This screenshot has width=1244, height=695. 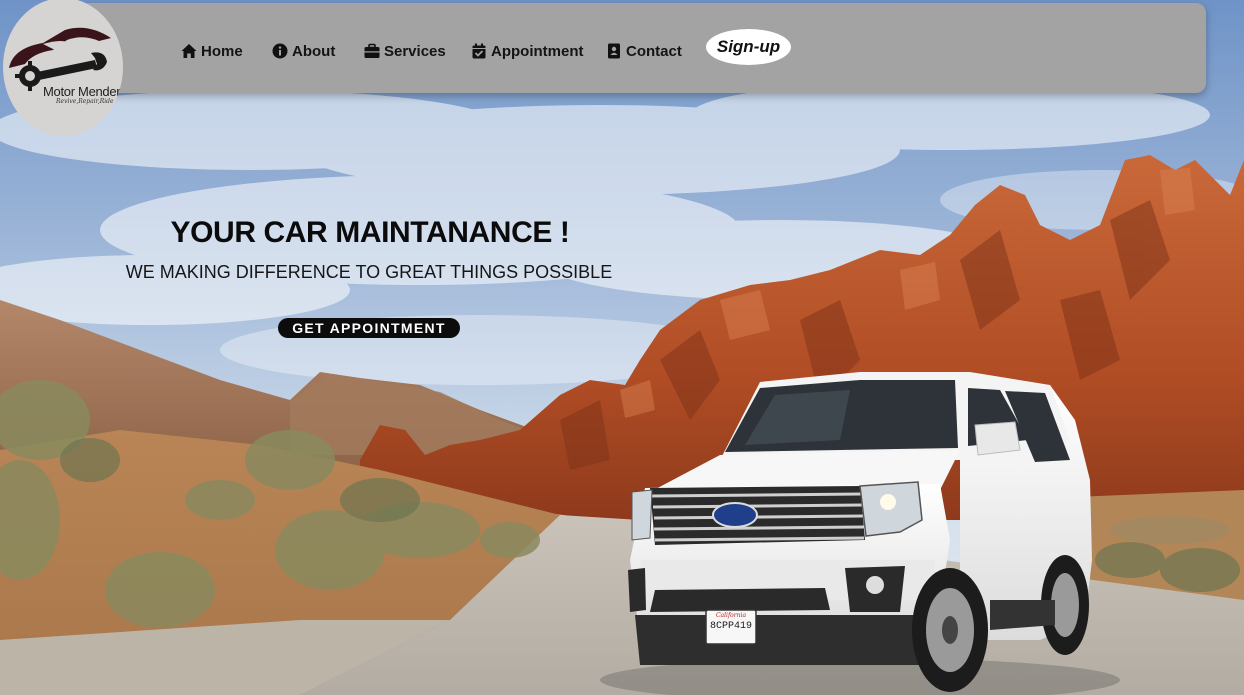 I want to click on nav-services-link: Services, so click(x=405, y=51).